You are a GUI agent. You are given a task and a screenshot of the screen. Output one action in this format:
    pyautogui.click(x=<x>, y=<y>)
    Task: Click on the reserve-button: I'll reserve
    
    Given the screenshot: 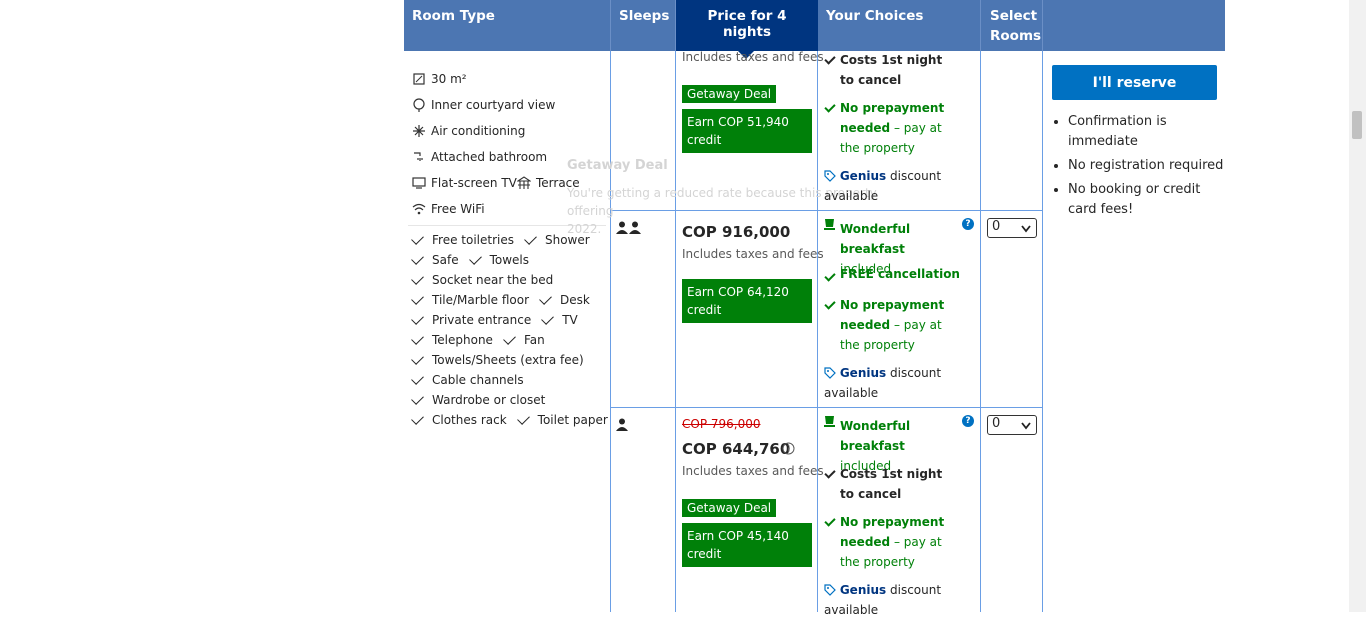 What is the action you would take?
    pyautogui.click(x=1134, y=82)
    